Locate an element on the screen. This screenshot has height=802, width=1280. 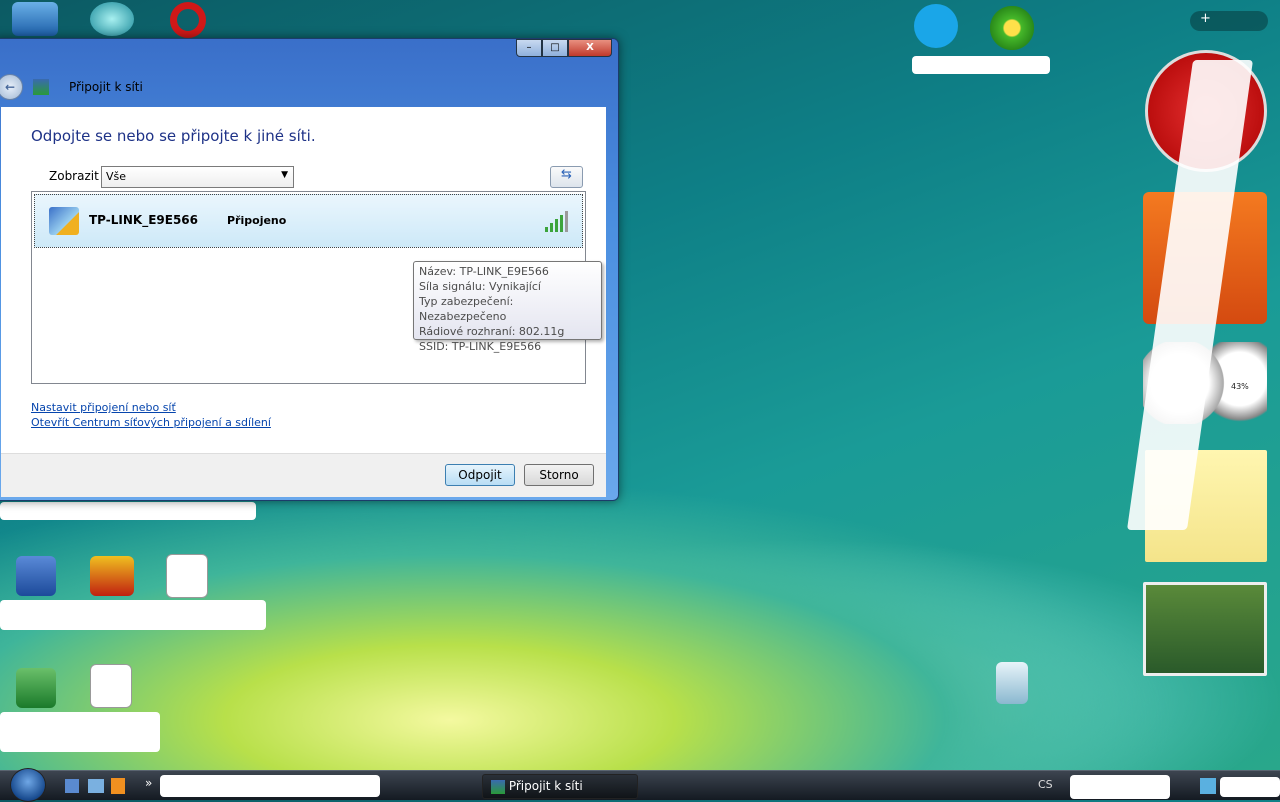
app-icon is located at coordinates (112, 19).